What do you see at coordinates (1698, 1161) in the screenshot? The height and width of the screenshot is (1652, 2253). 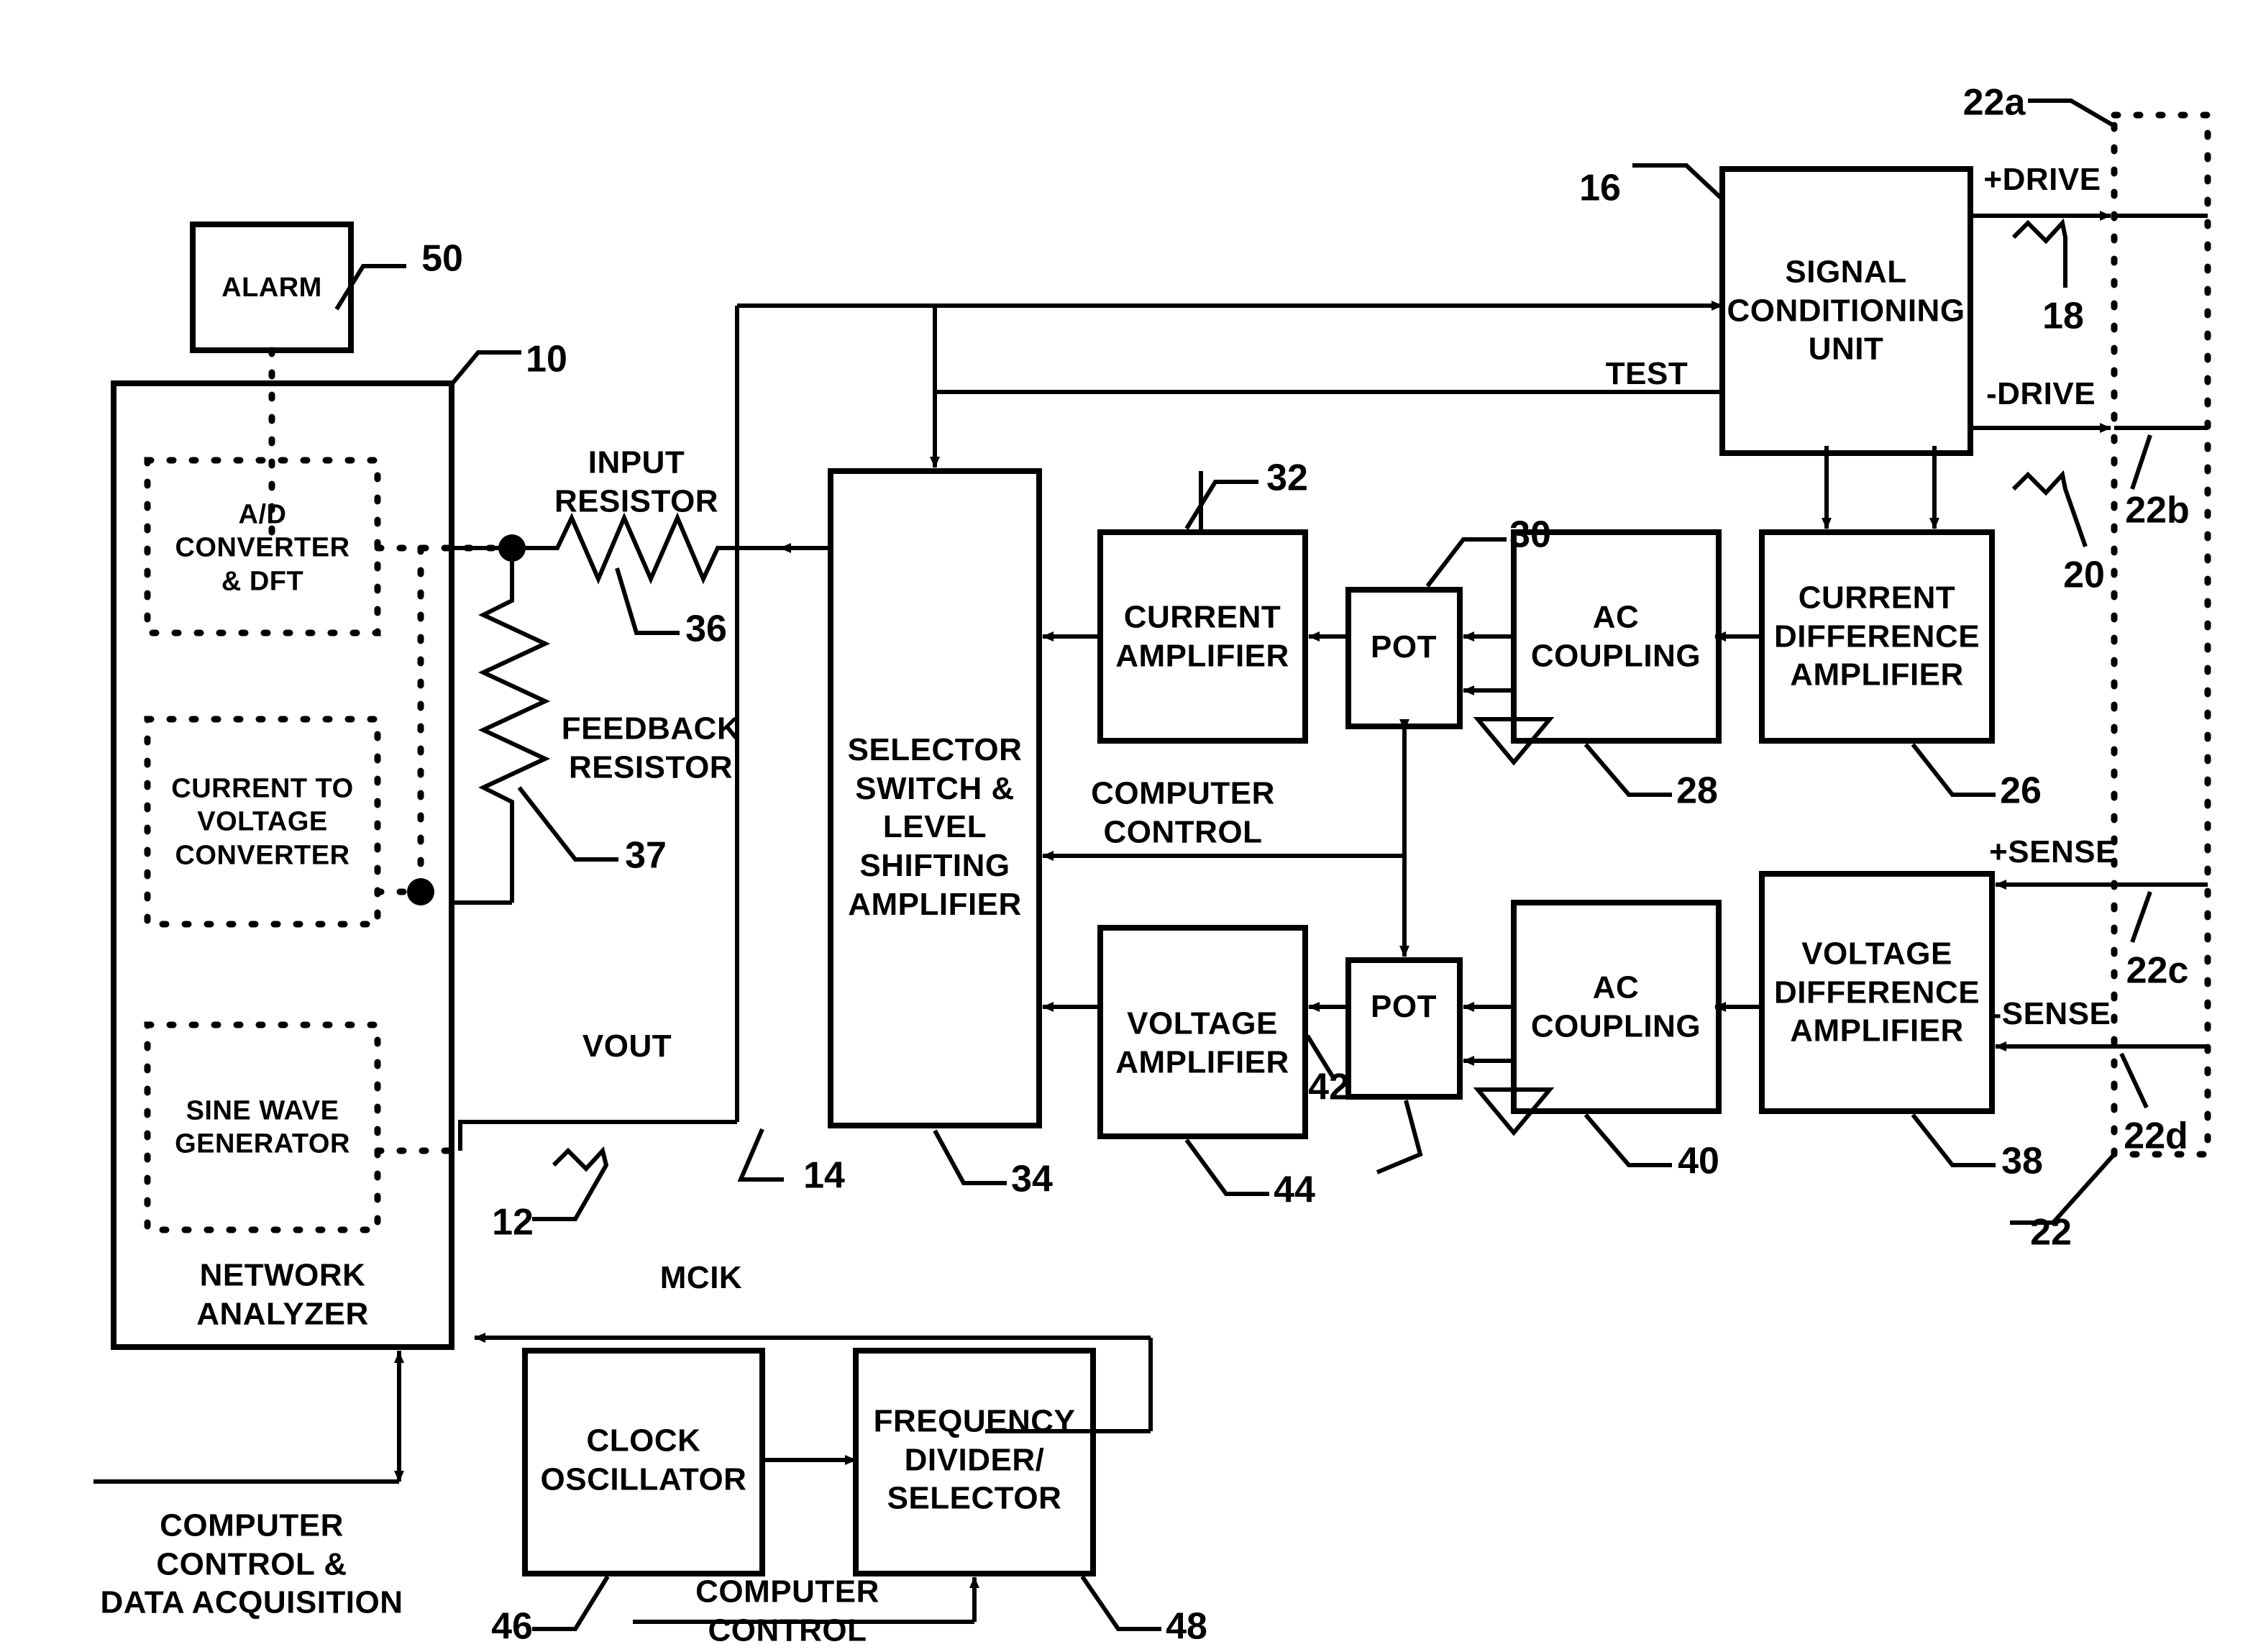 I see `ref-40: 40` at bounding box center [1698, 1161].